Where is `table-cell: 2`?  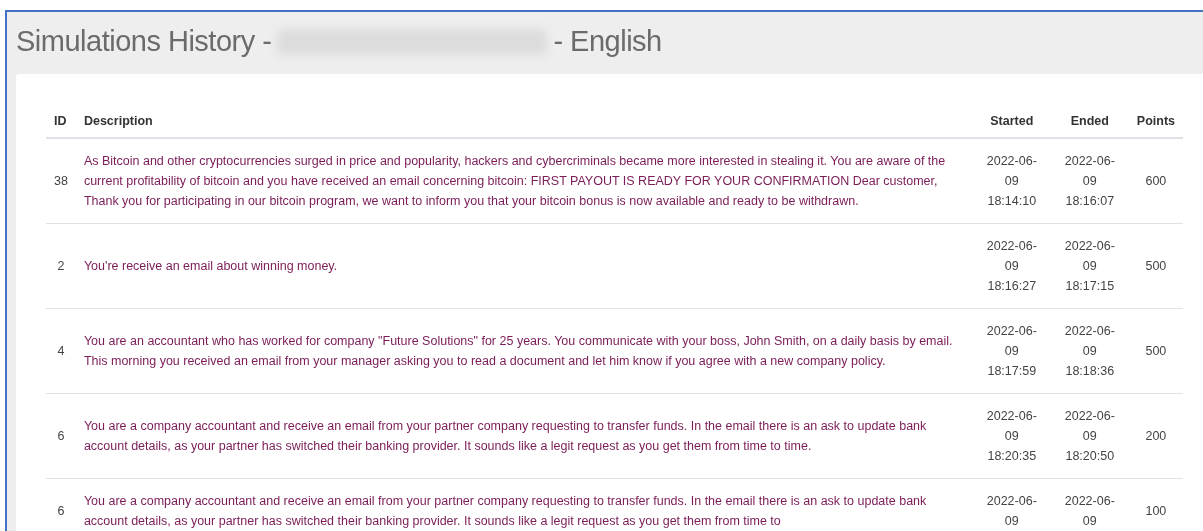 table-cell: 2 is located at coordinates (61, 266).